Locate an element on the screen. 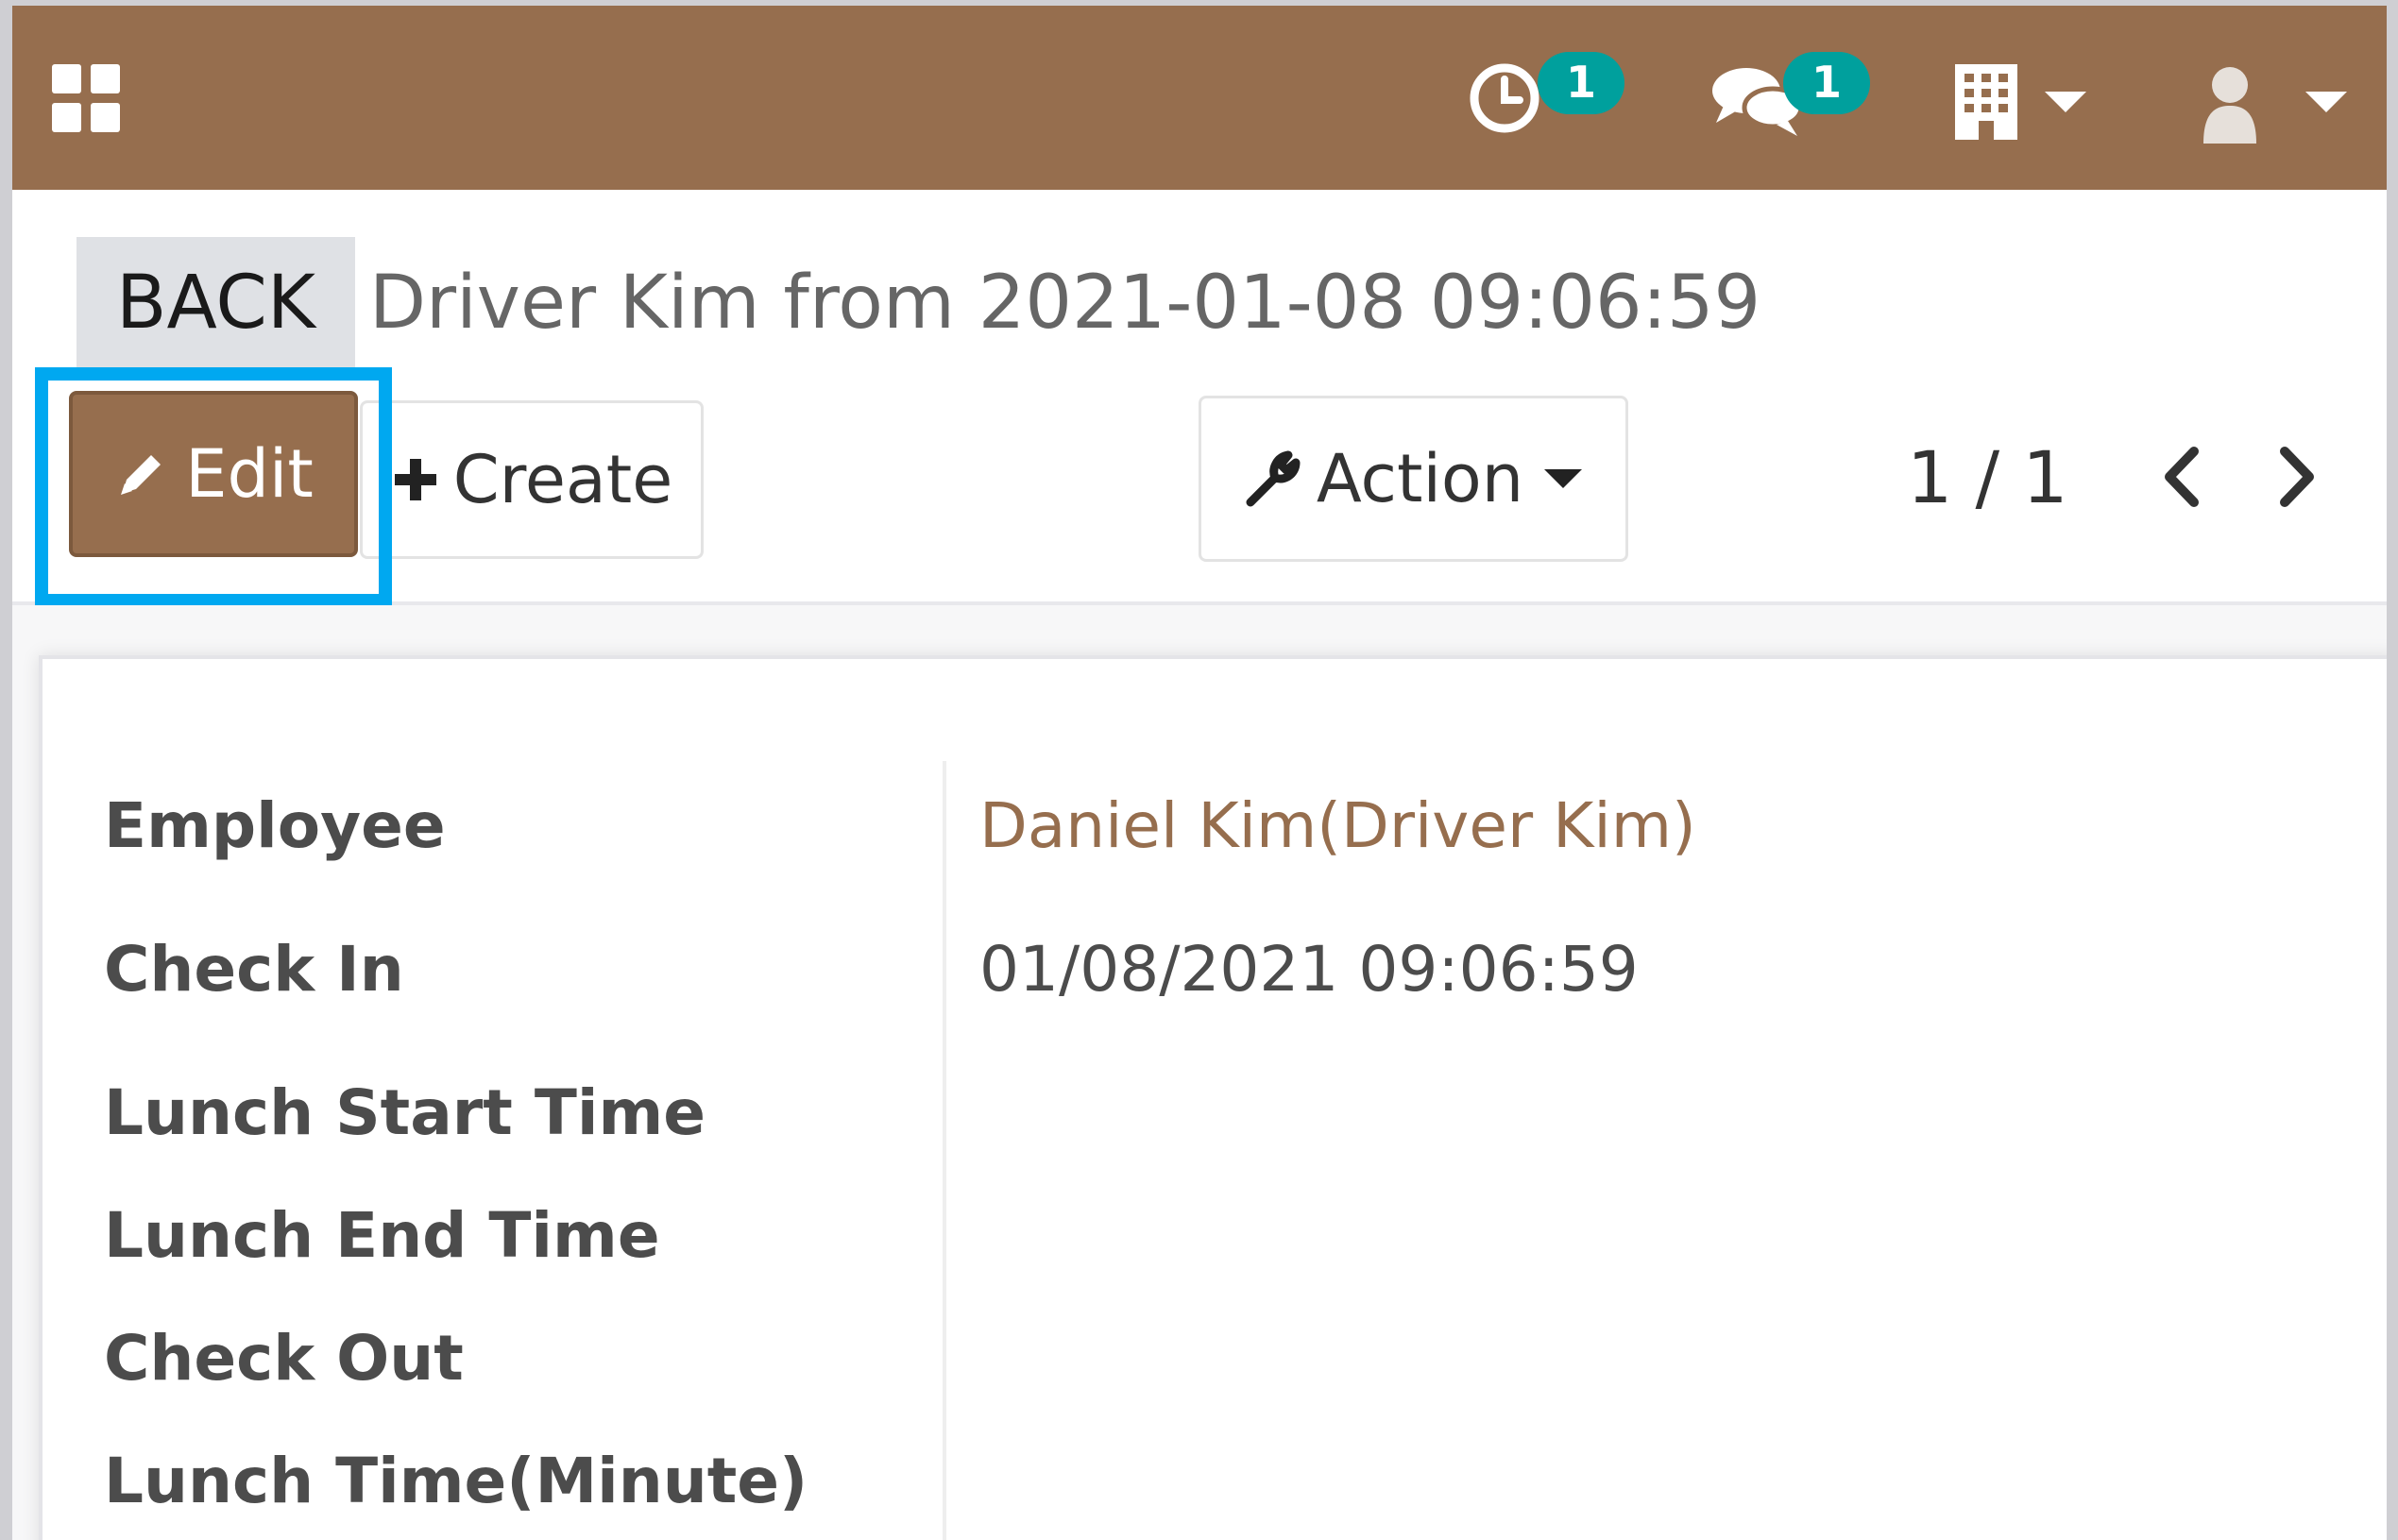 The height and width of the screenshot is (1540, 2398). create-button: Create is located at coordinates (532, 479).